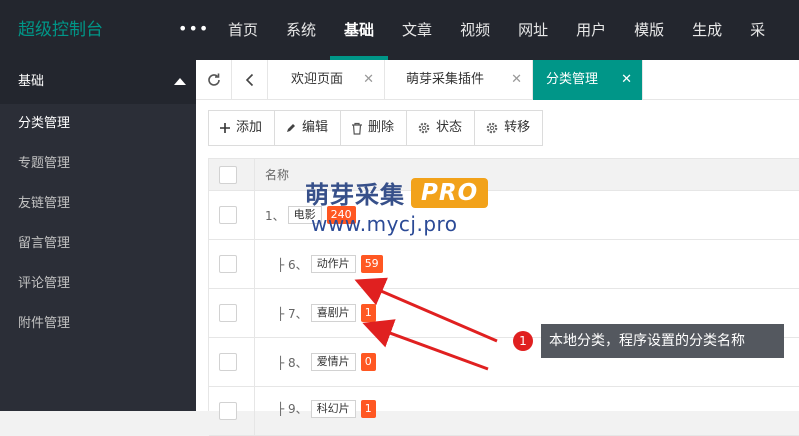 The width and height of the screenshot is (799, 436). What do you see at coordinates (523, 341) in the screenshot?
I see `annotation-marker: 1` at bounding box center [523, 341].